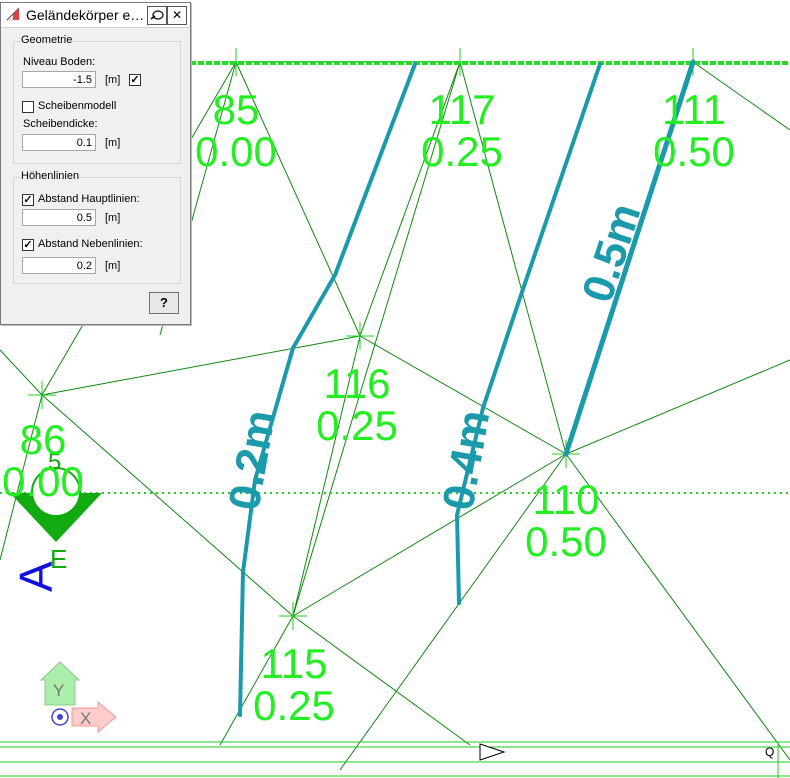  Describe the element at coordinates (59, 265) in the screenshot. I see `neben-input` at that location.